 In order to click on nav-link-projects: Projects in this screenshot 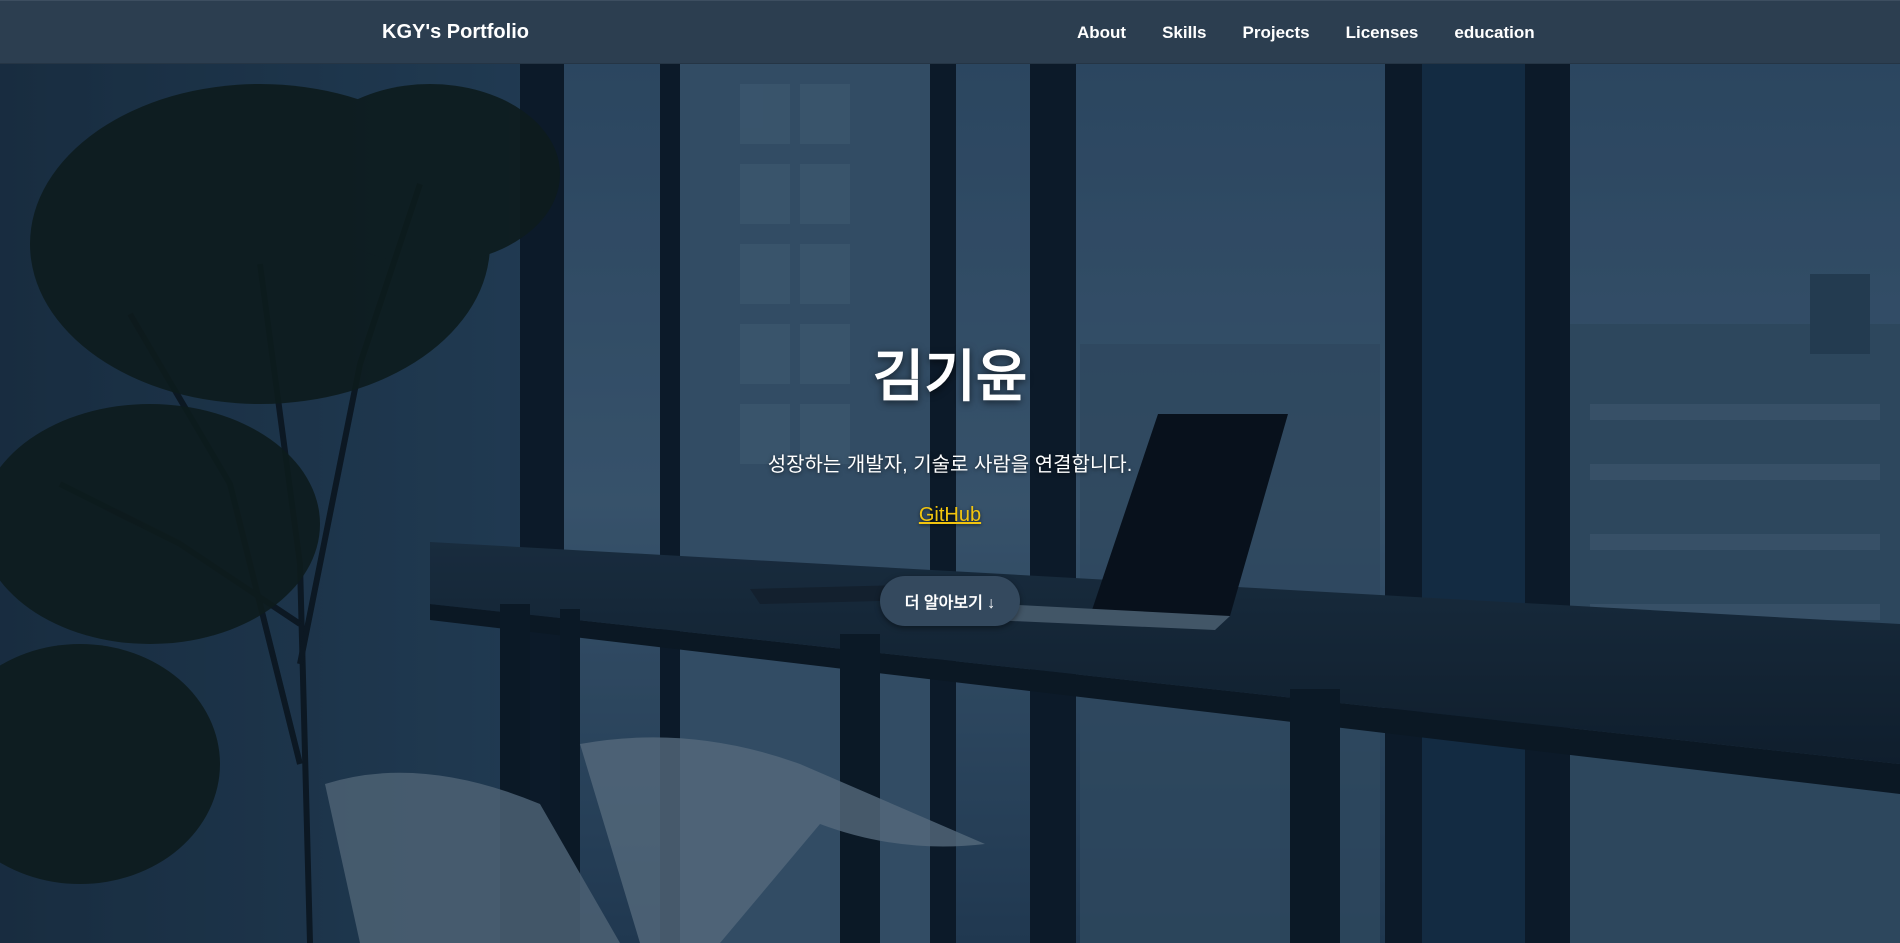, I will do `click(1276, 32)`.